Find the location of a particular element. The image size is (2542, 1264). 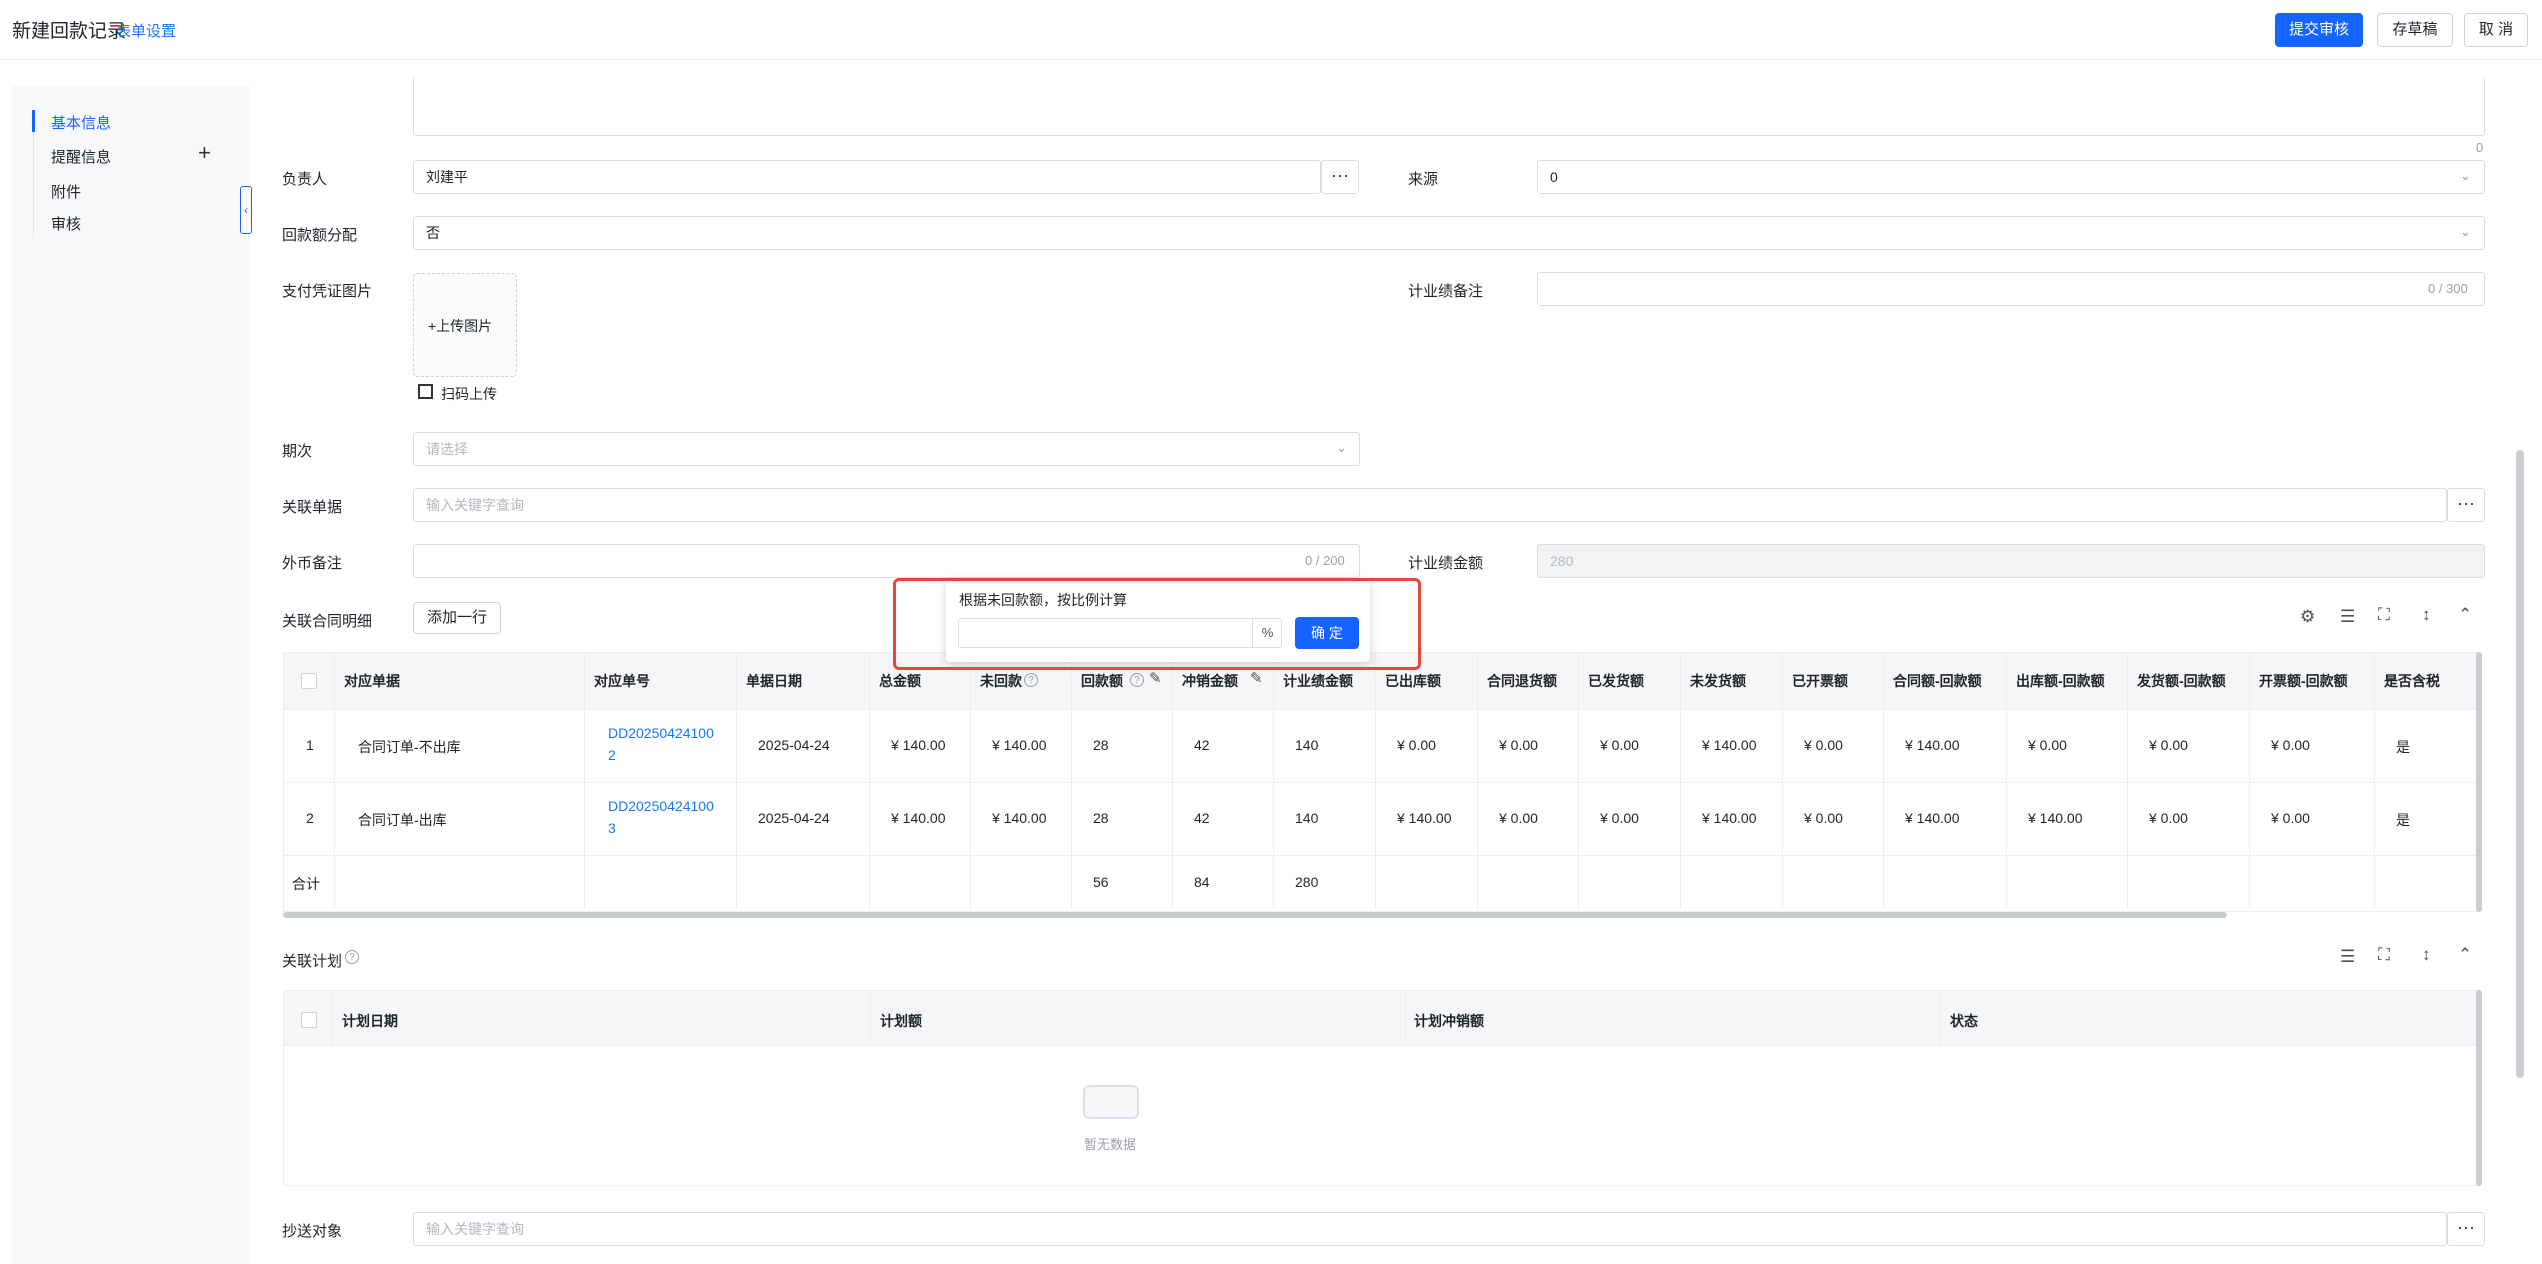

related-doc-picker-button: ··· is located at coordinates (2466, 505).